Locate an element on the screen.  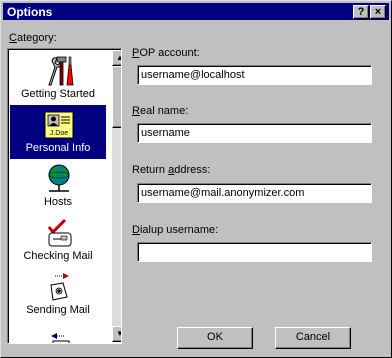
return-address-label-text: ddress: is located at coordinates (192, 170).